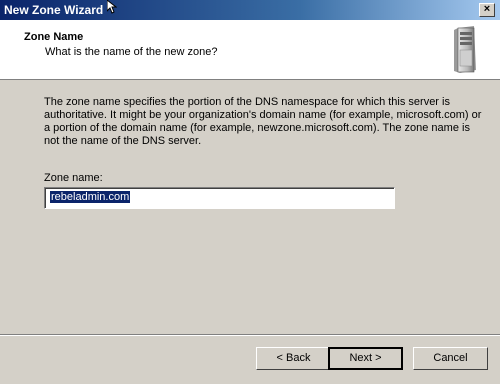  Describe the element at coordinates (73, 178) in the screenshot. I see `zone-name-label: Zone name:` at that location.